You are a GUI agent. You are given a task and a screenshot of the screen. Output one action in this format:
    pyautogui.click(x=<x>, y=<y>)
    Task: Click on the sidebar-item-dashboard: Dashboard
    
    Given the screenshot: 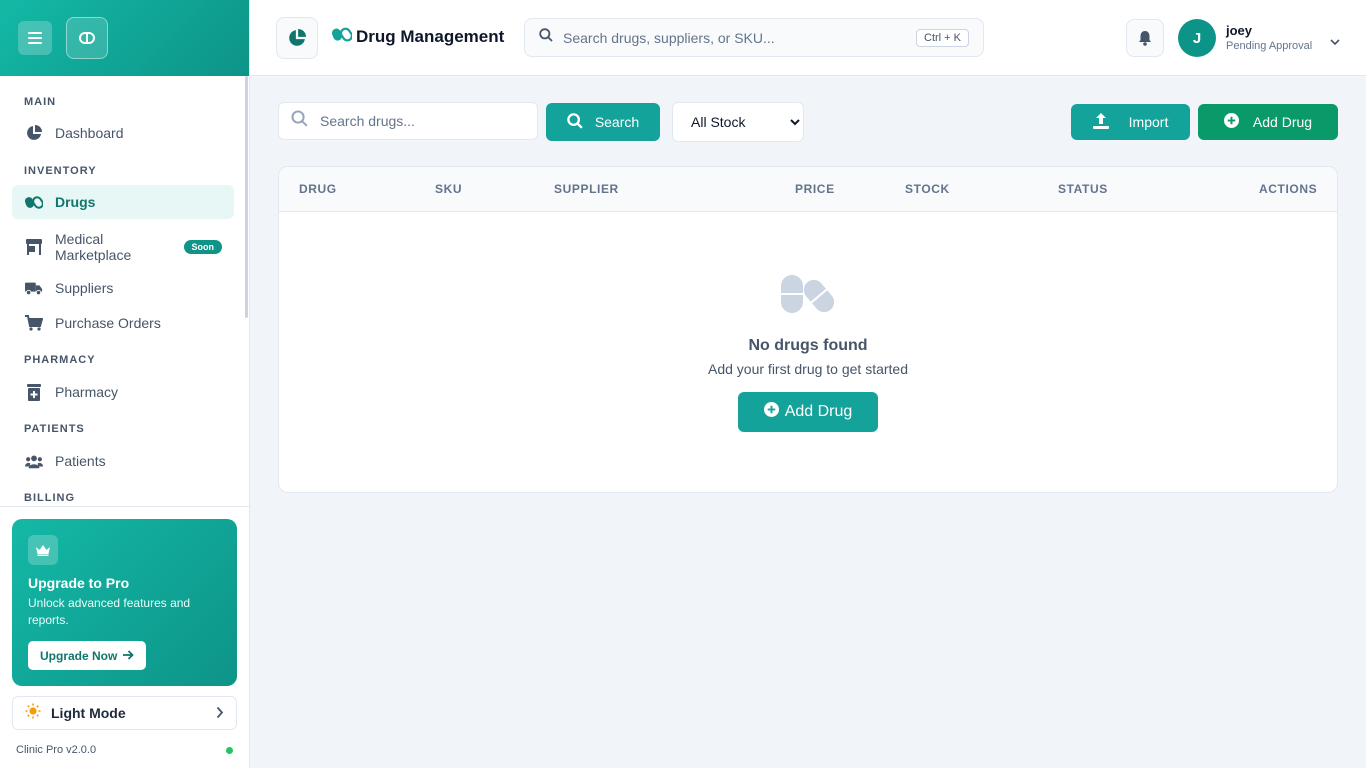 What is the action you would take?
    pyautogui.click(x=123, y=133)
    